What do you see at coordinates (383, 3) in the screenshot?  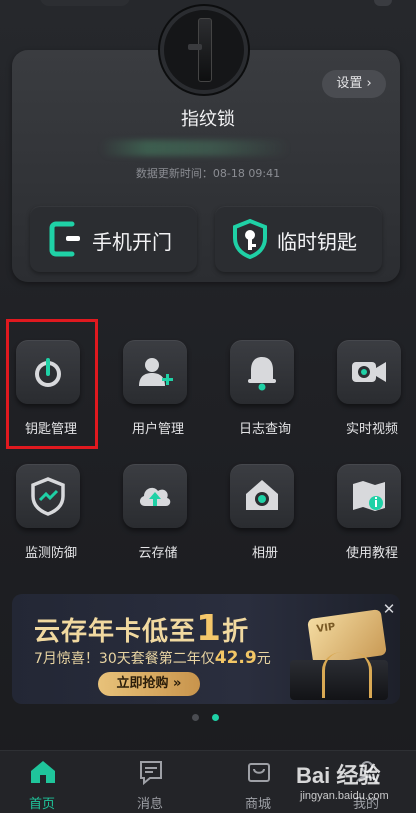 I see `status-dot` at bounding box center [383, 3].